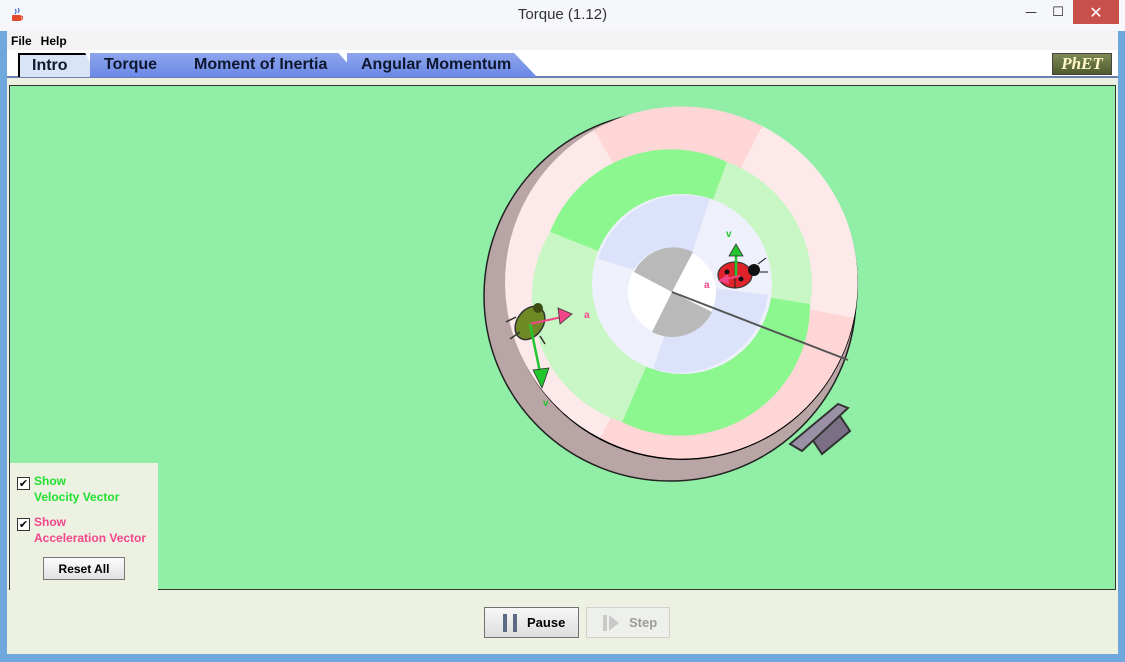  What do you see at coordinates (546, 622) in the screenshot?
I see `pause-label: Pause` at bounding box center [546, 622].